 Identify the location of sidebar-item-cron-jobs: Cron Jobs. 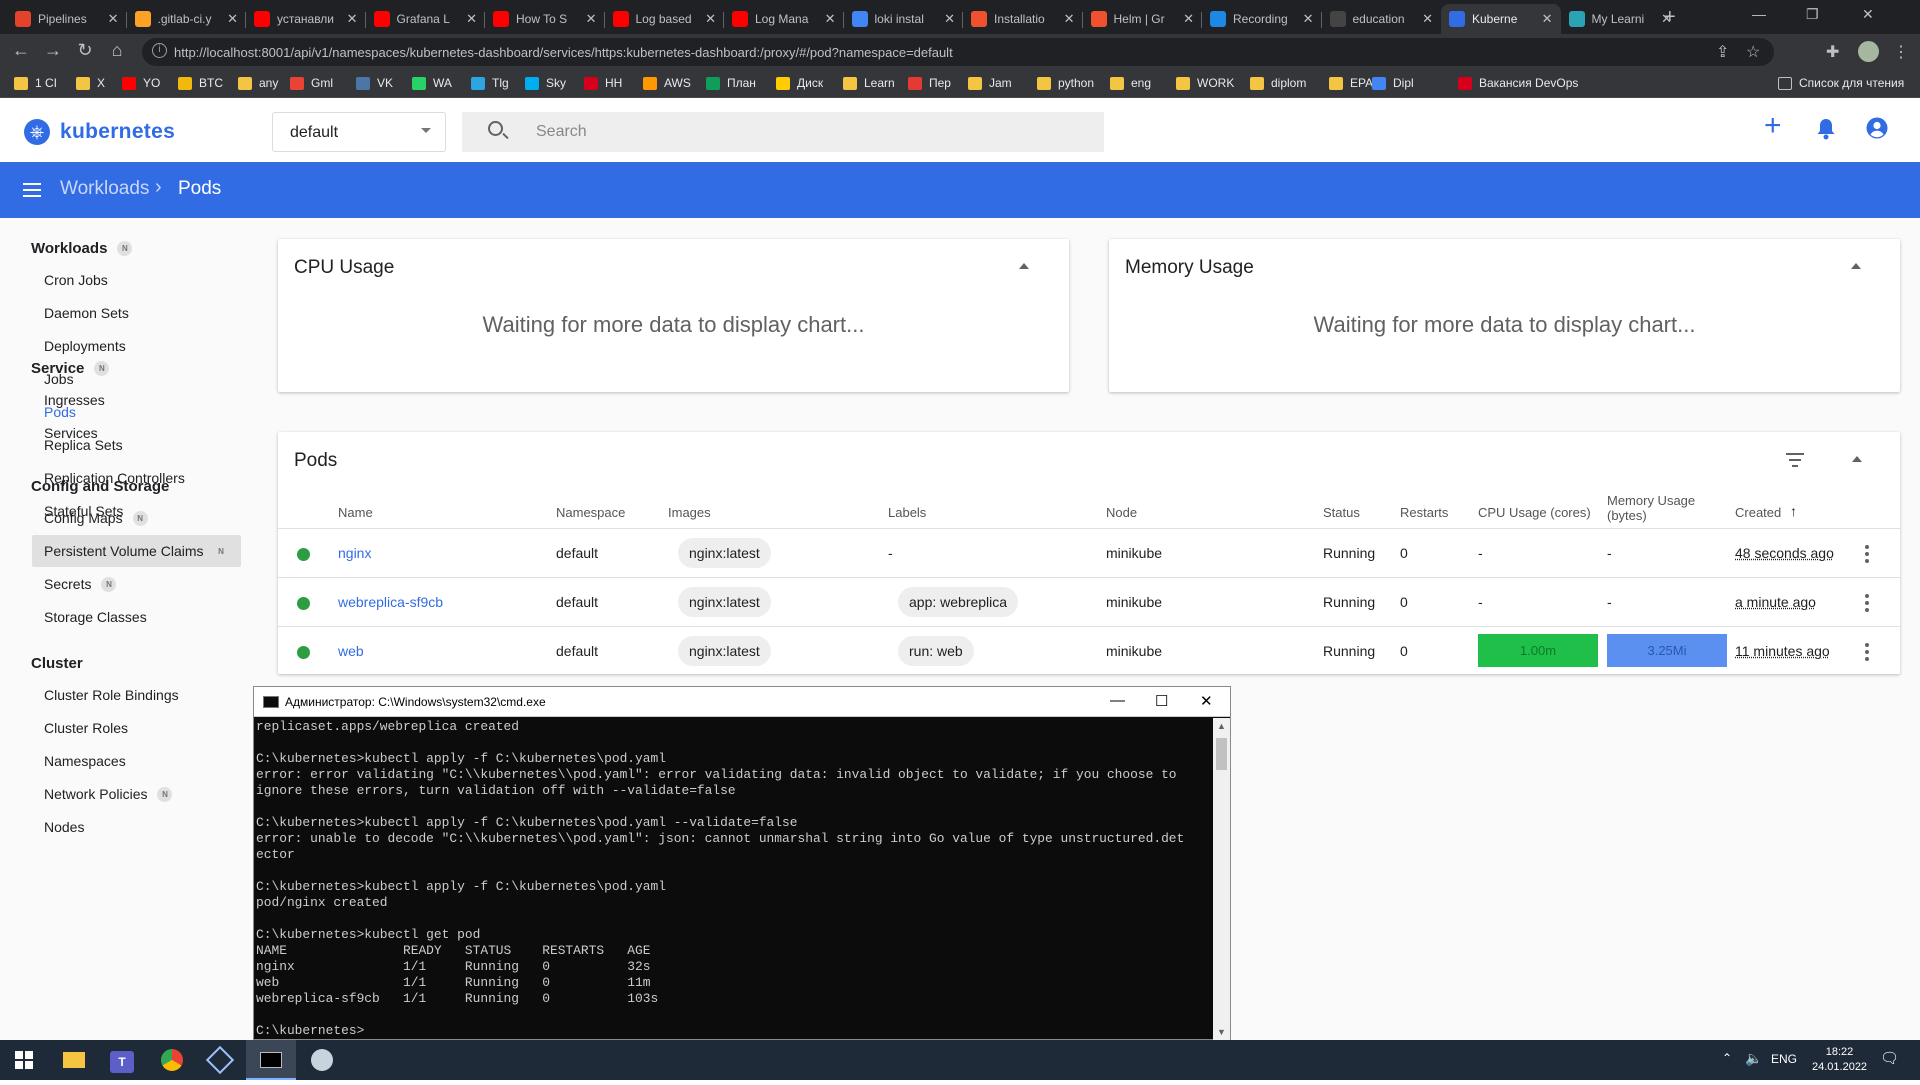
(76, 280).